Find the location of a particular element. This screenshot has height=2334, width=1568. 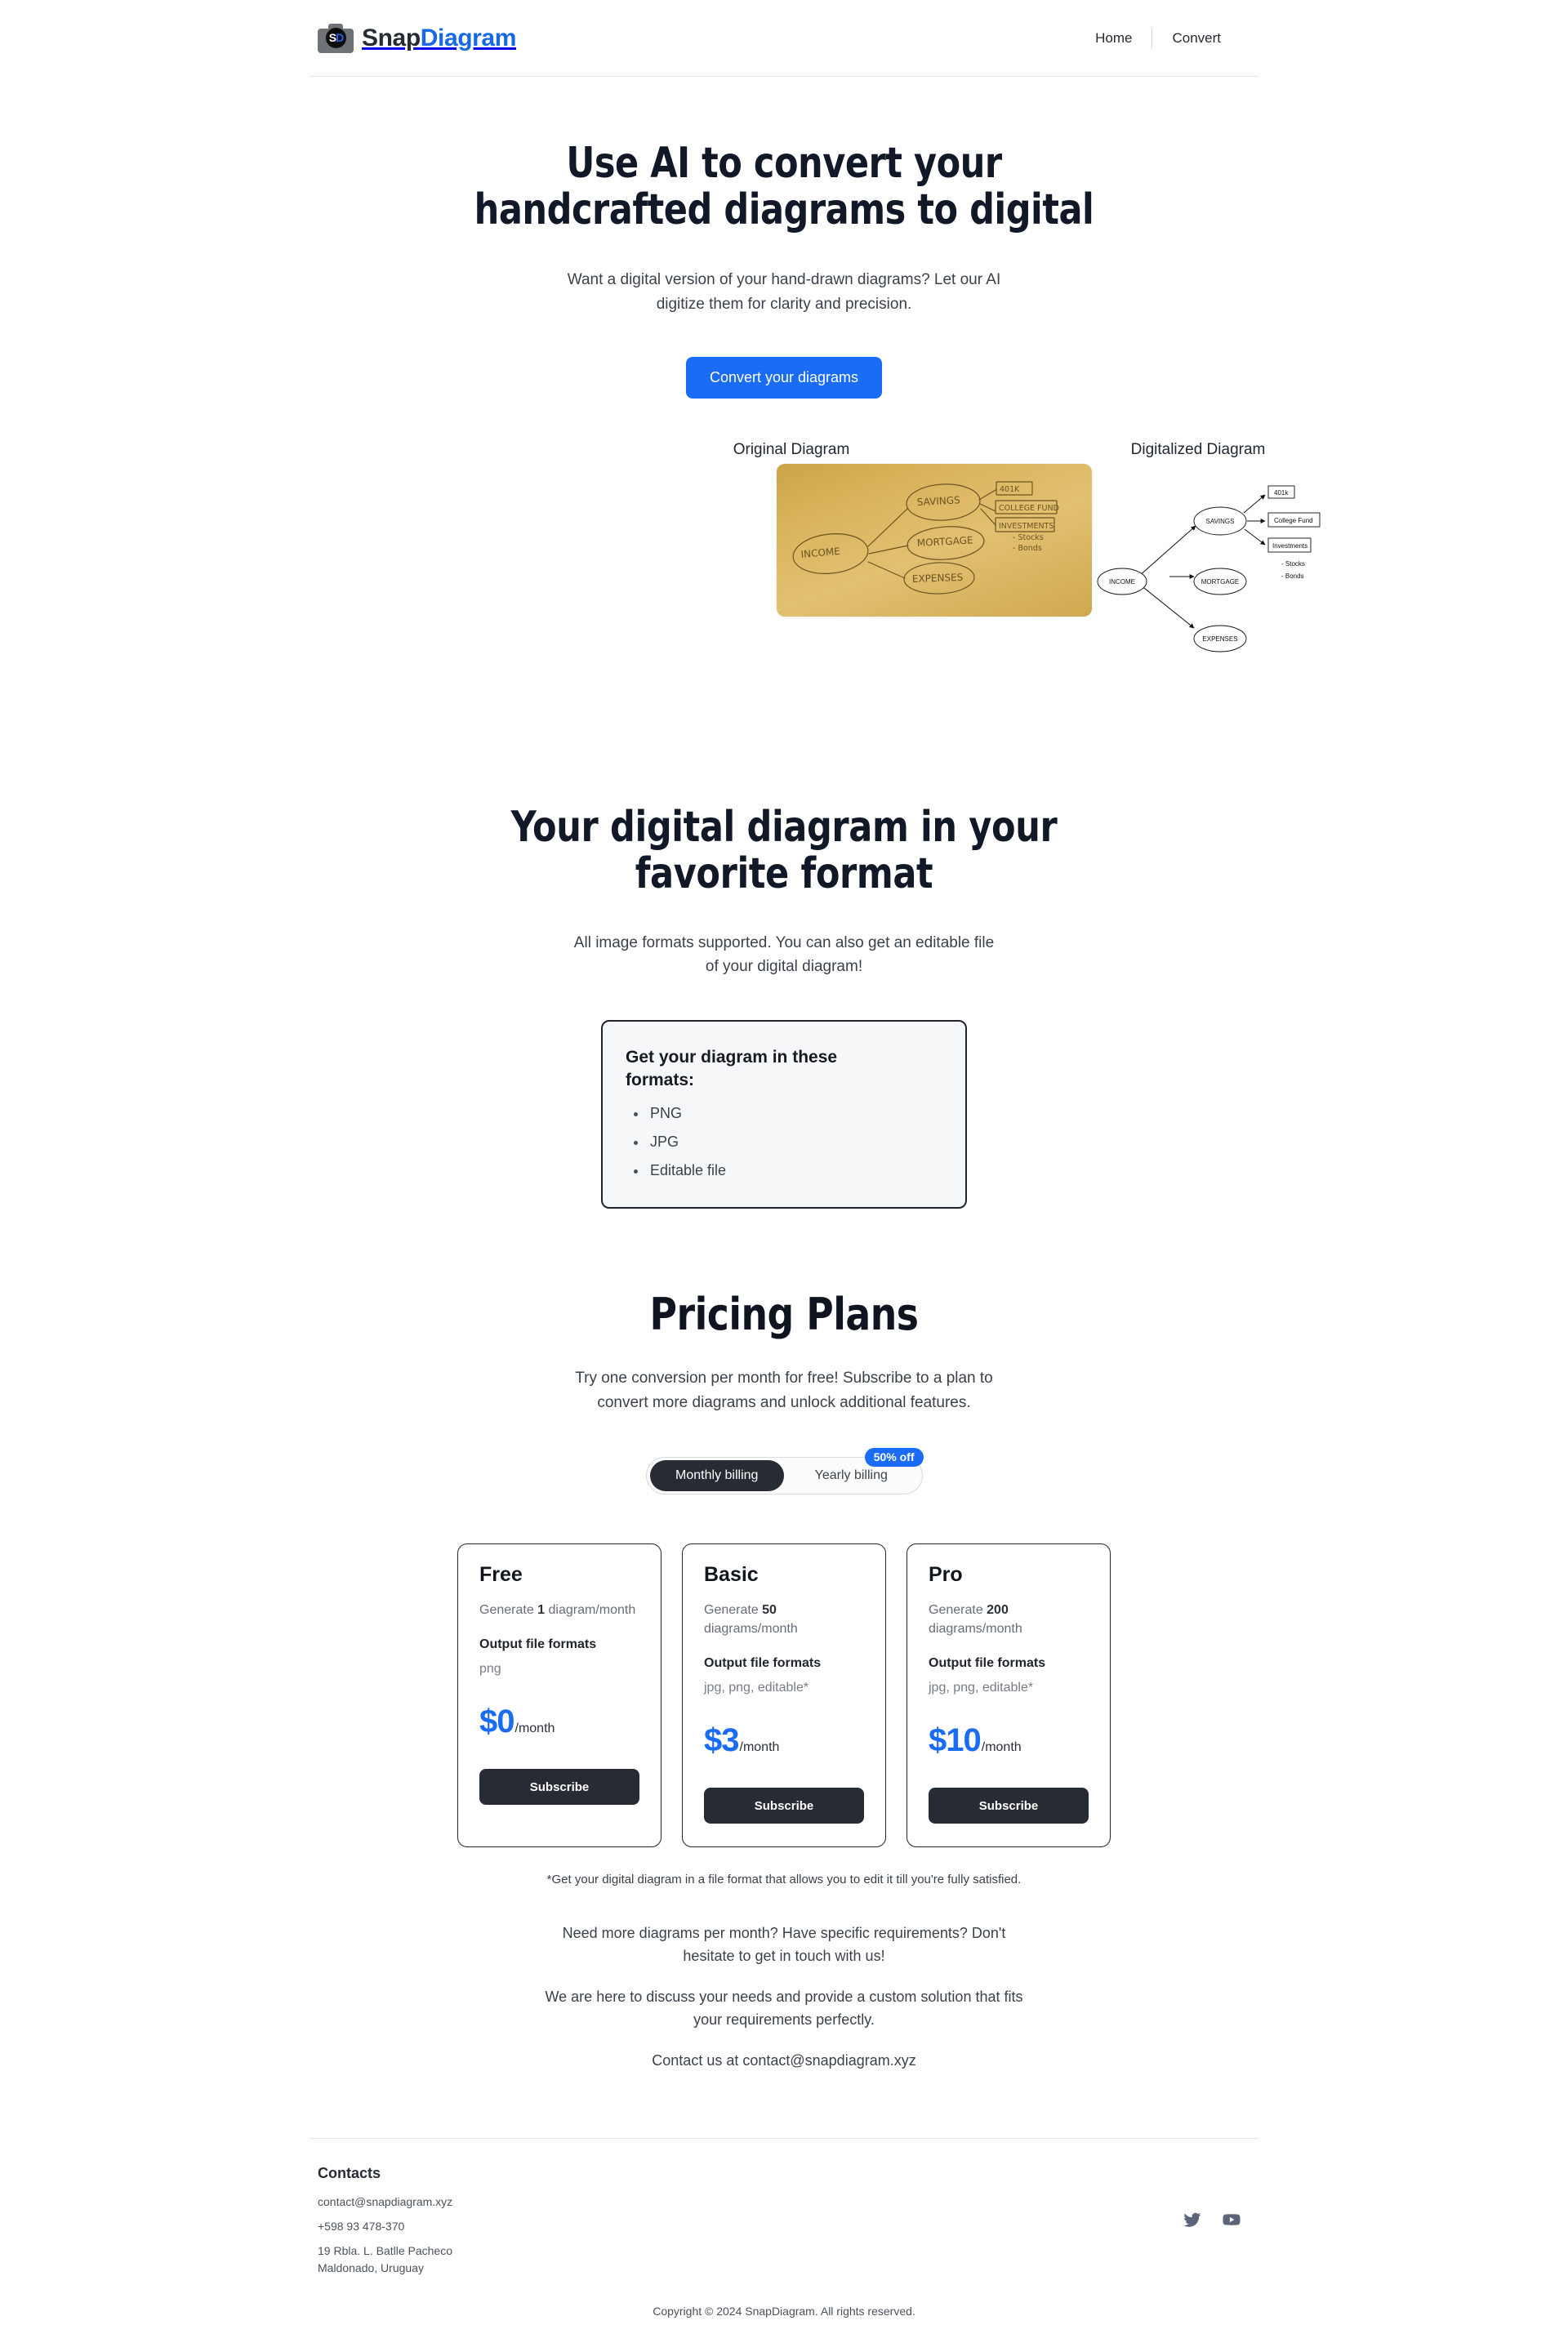

svg-text: 401K is located at coordinates (1010, 489).